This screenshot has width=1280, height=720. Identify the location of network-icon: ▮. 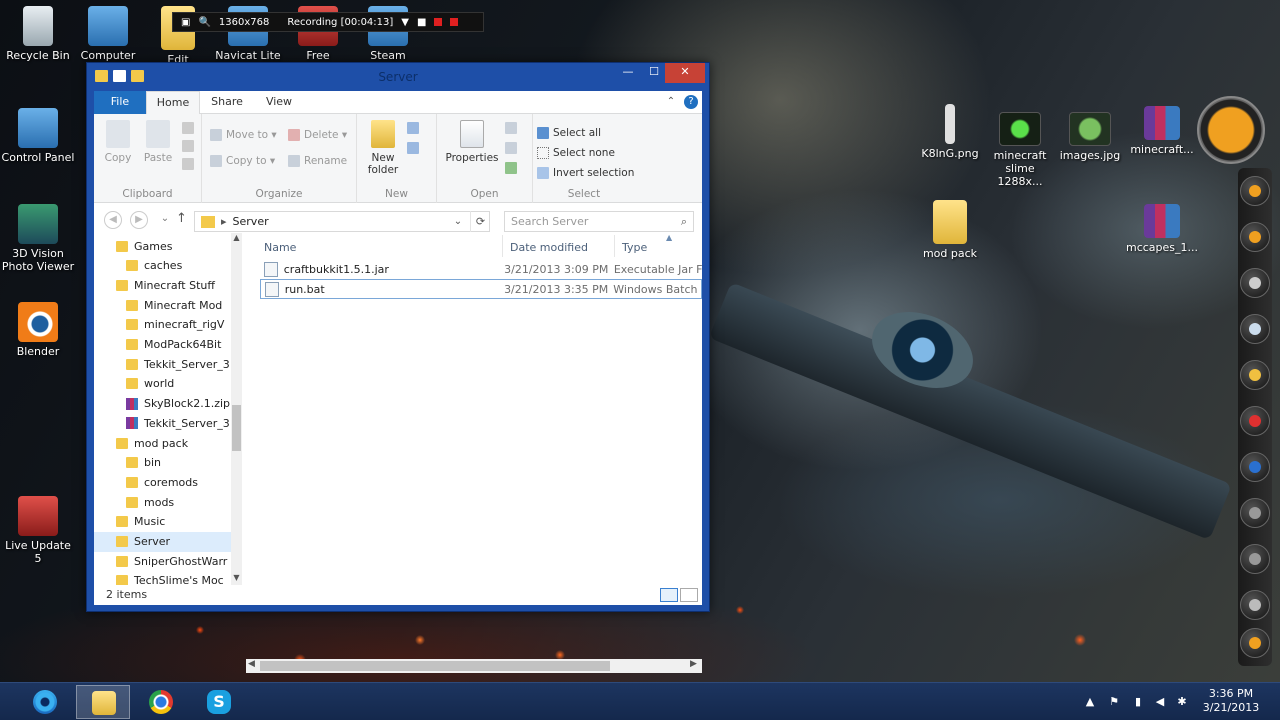
(1138, 701).